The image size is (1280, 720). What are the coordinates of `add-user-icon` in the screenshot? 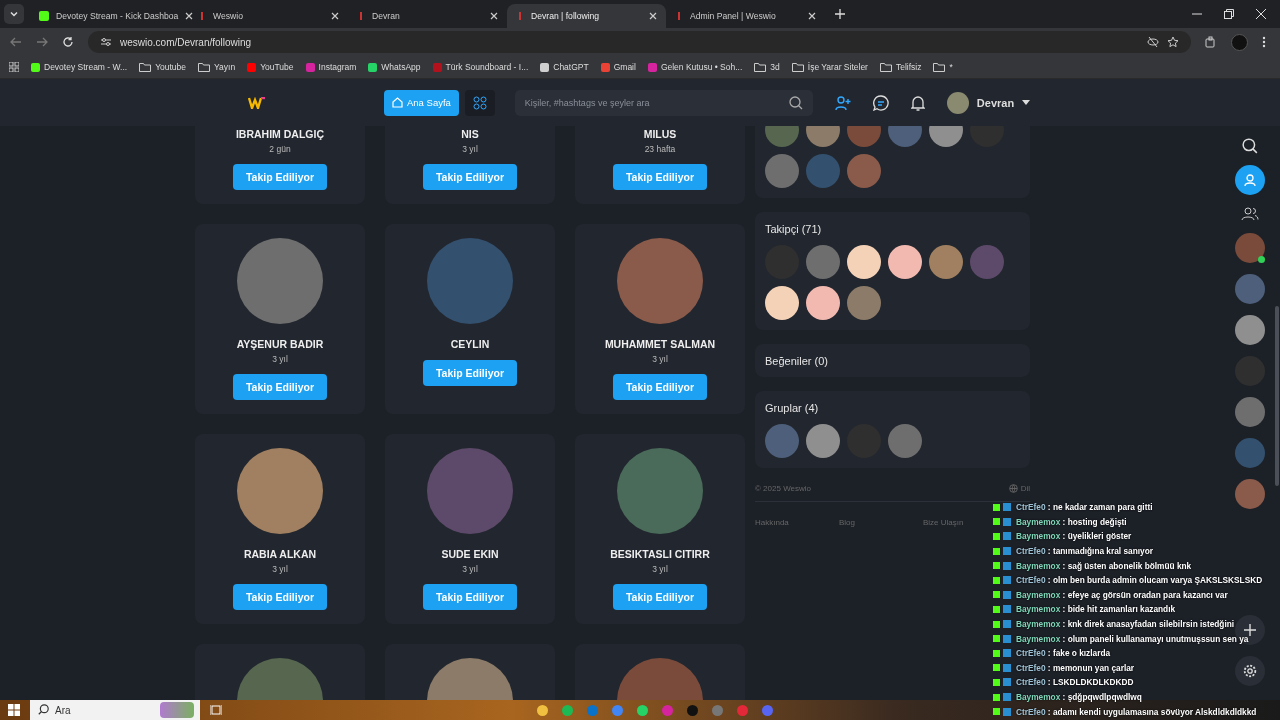 It's located at (842, 102).